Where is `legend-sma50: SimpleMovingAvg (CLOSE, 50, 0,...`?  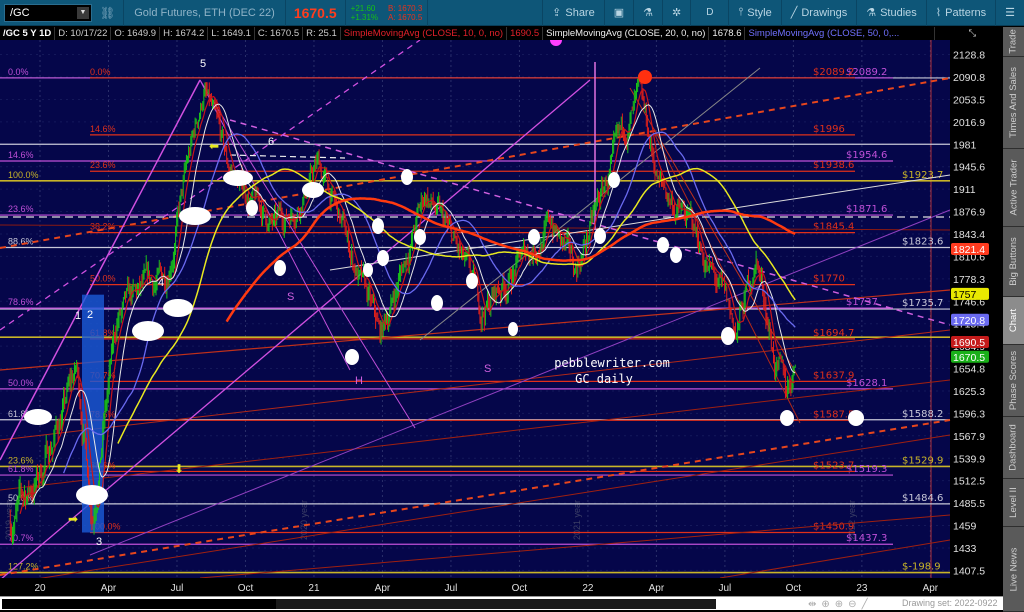
legend-sma50: SimpleMovingAvg (CLOSE, 50, 0,... is located at coordinates (840, 33).